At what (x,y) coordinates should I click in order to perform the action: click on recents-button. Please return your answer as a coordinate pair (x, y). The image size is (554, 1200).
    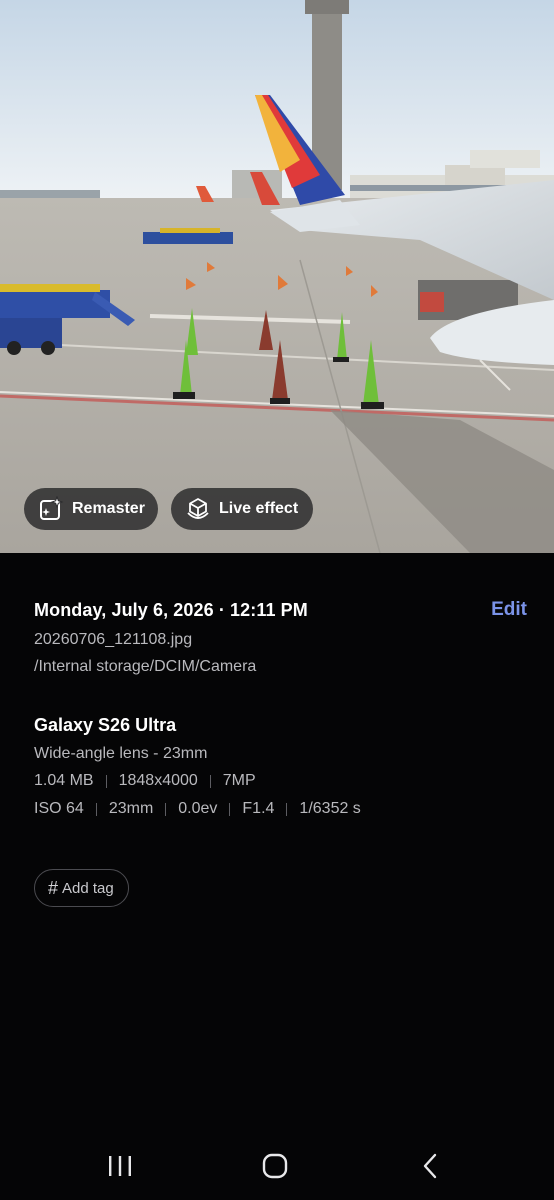
    Looking at the image, I should click on (120, 1166).